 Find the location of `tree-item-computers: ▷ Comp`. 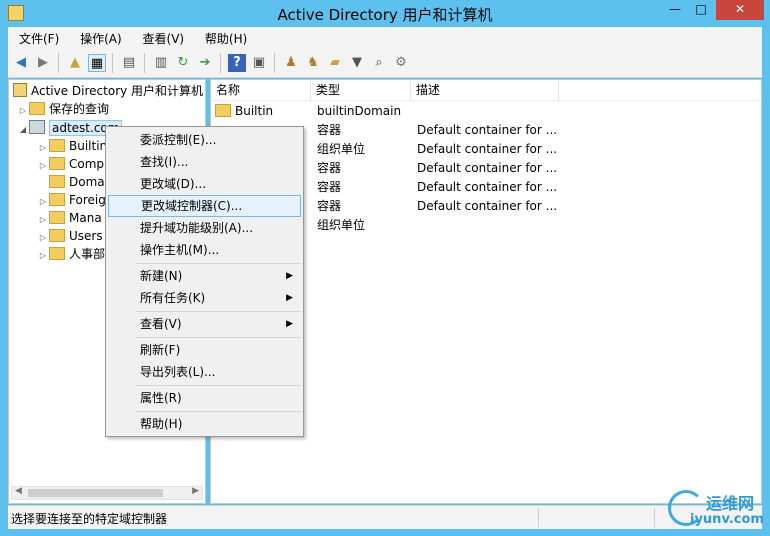

tree-item-computers: ▷ Comp is located at coordinates (70, 164).